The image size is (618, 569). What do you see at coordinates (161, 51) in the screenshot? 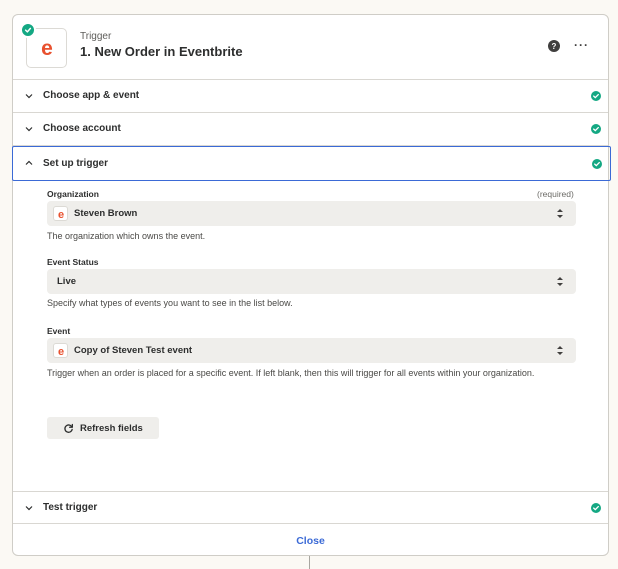
I see `step-title: 1. New Order in Eventbrite` at bounding box center [161, 51].